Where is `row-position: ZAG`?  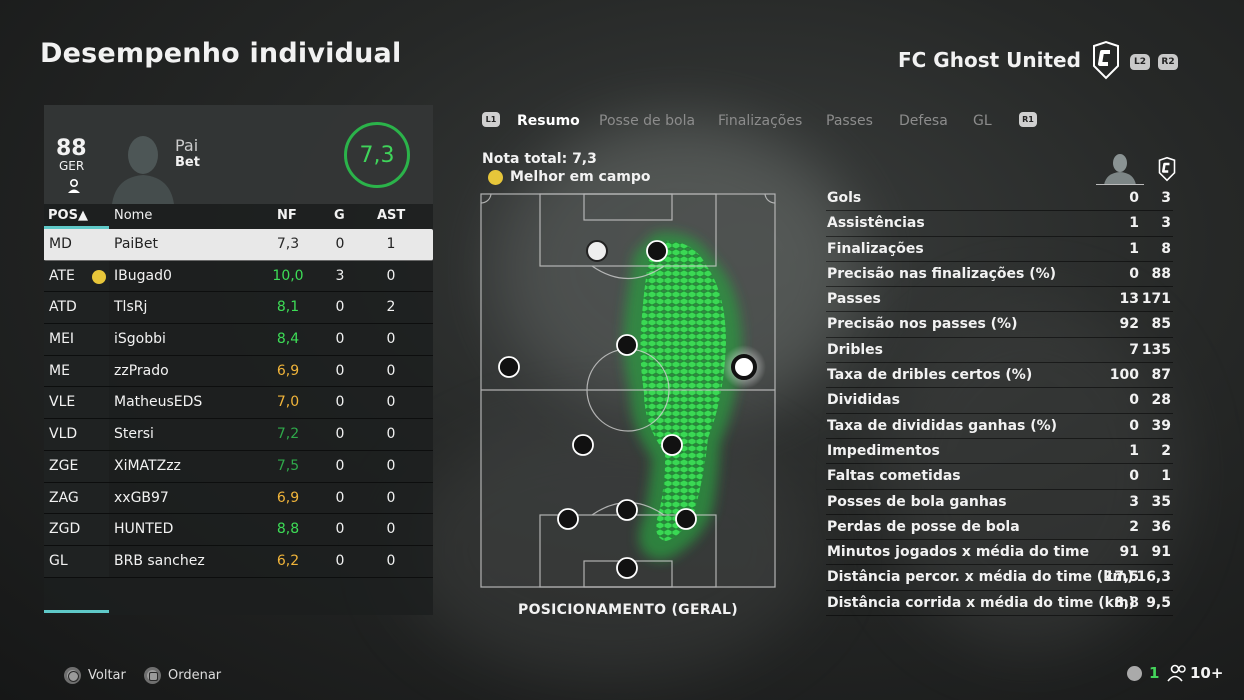
row-position: ZAG is located at coordinates (76, 498).